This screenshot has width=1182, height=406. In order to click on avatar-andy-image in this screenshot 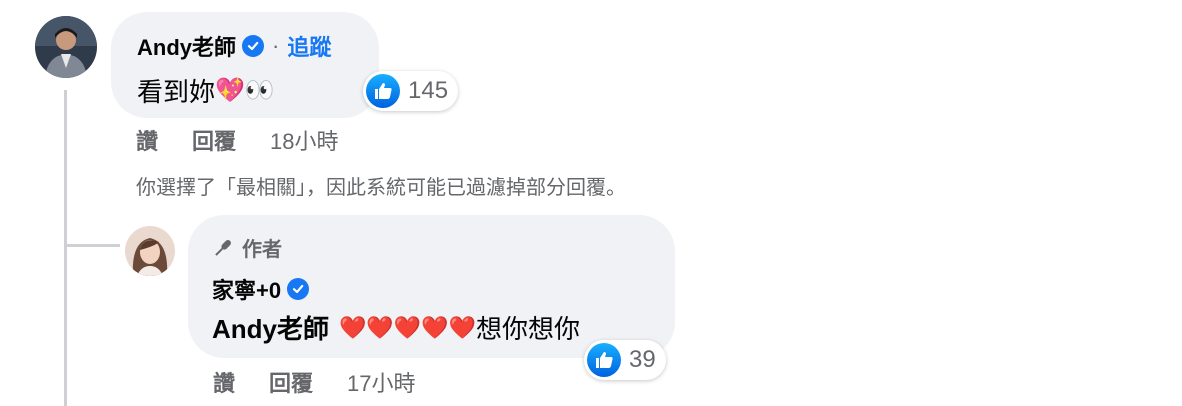, I will do `click(66, 47)`.